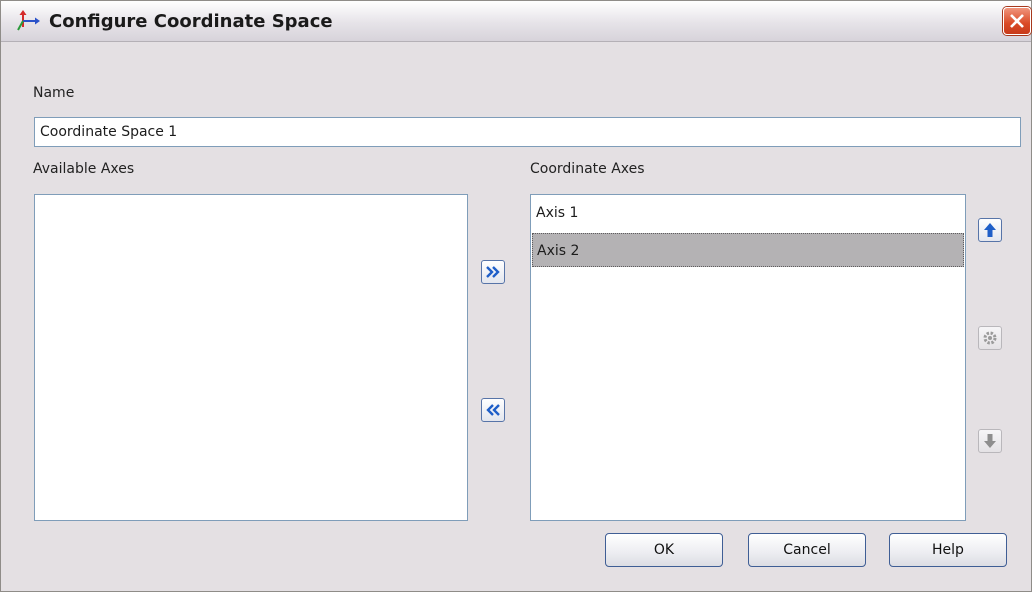 The image size is (1032, 592). I want to click on add-axis-button, so click(493, 272).